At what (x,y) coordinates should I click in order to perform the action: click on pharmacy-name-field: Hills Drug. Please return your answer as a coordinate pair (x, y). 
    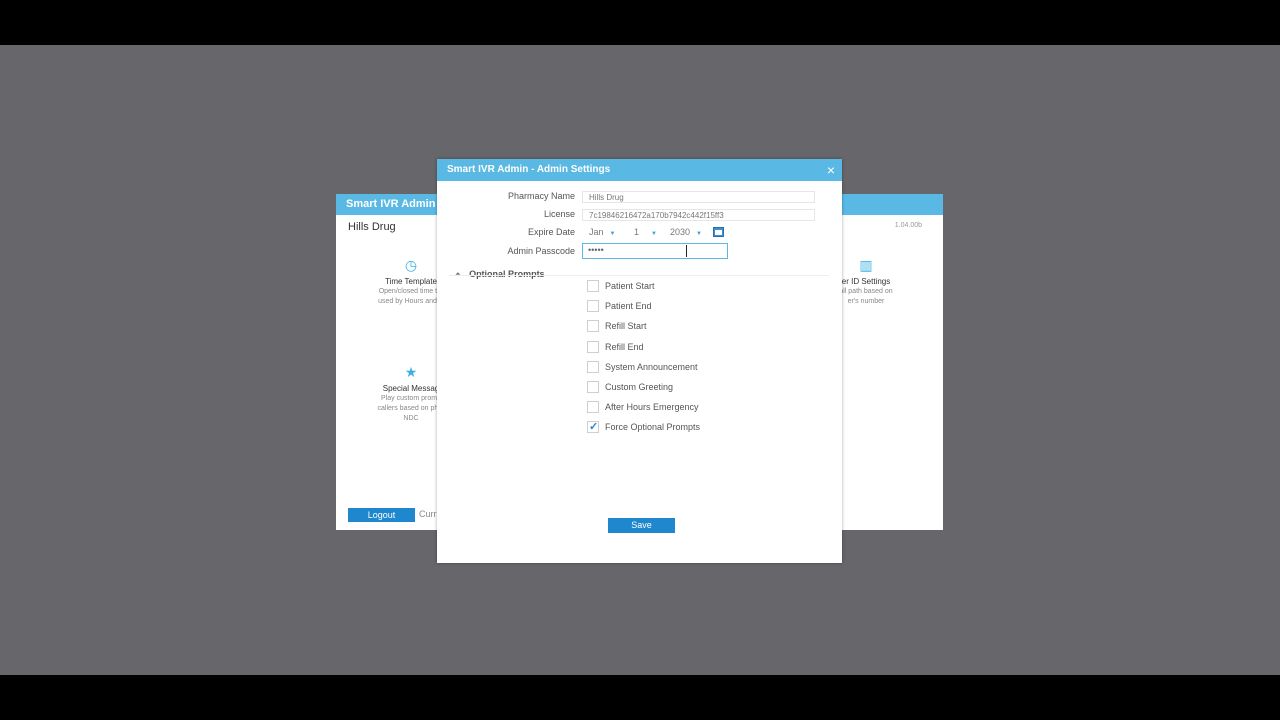
    Looking at the image, I should click on (698, 197).